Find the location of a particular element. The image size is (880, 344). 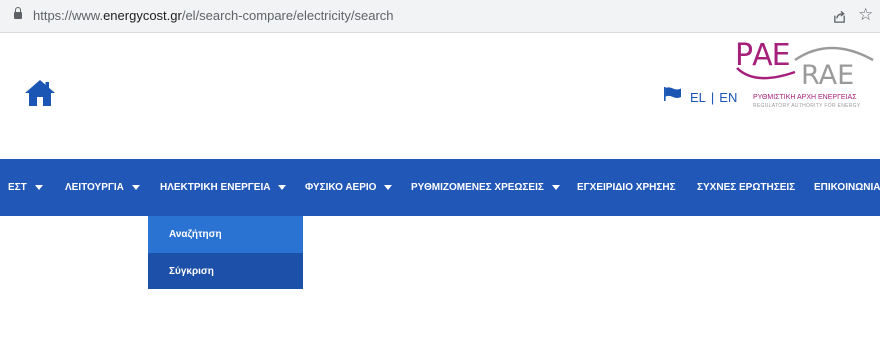

nav-item-operation: ΛΕΙΤΟΥΡΓΙΑ is located at coordinates (102, 187).